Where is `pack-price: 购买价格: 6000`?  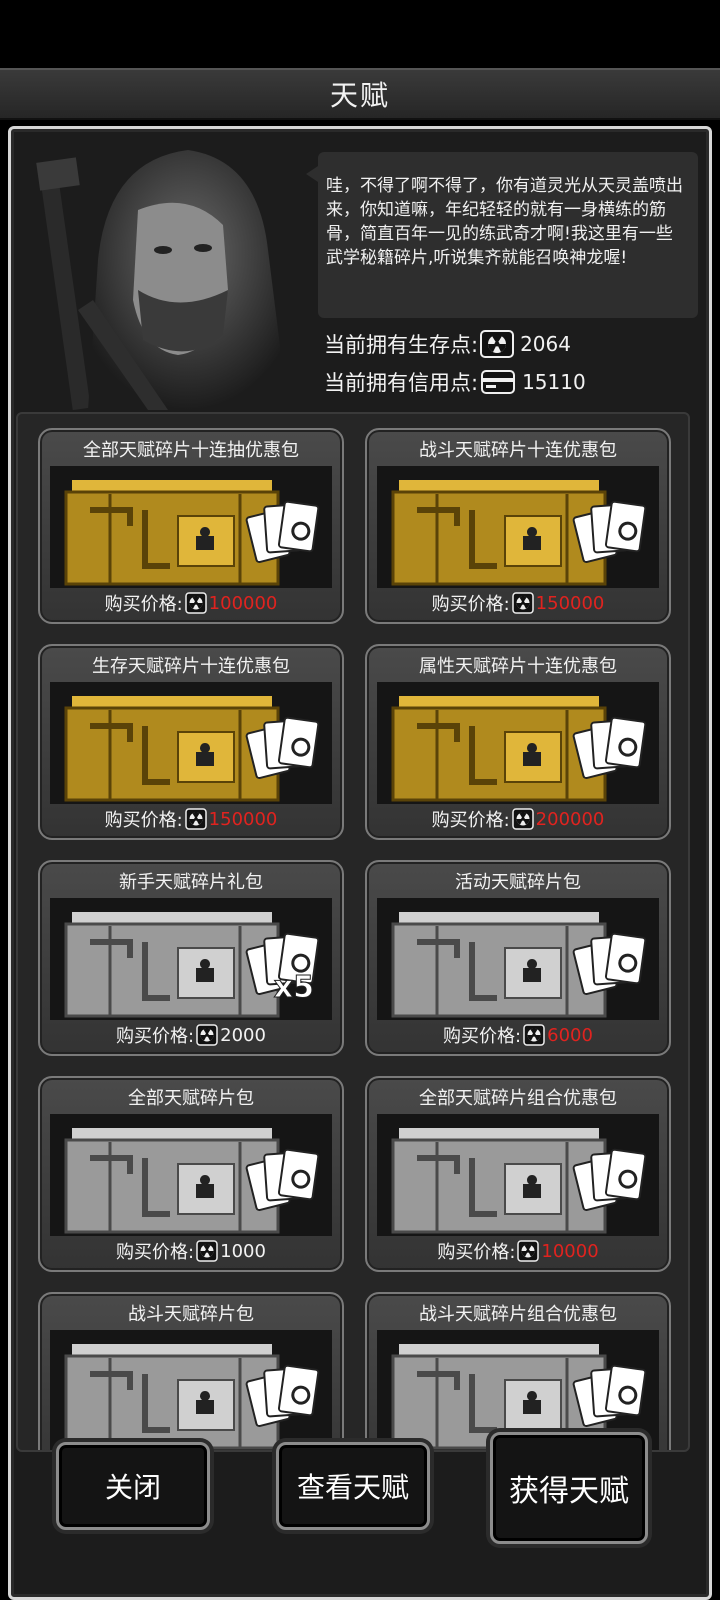 pack-price: 购买价格: 6000 is located at coordinates (518, 1035).